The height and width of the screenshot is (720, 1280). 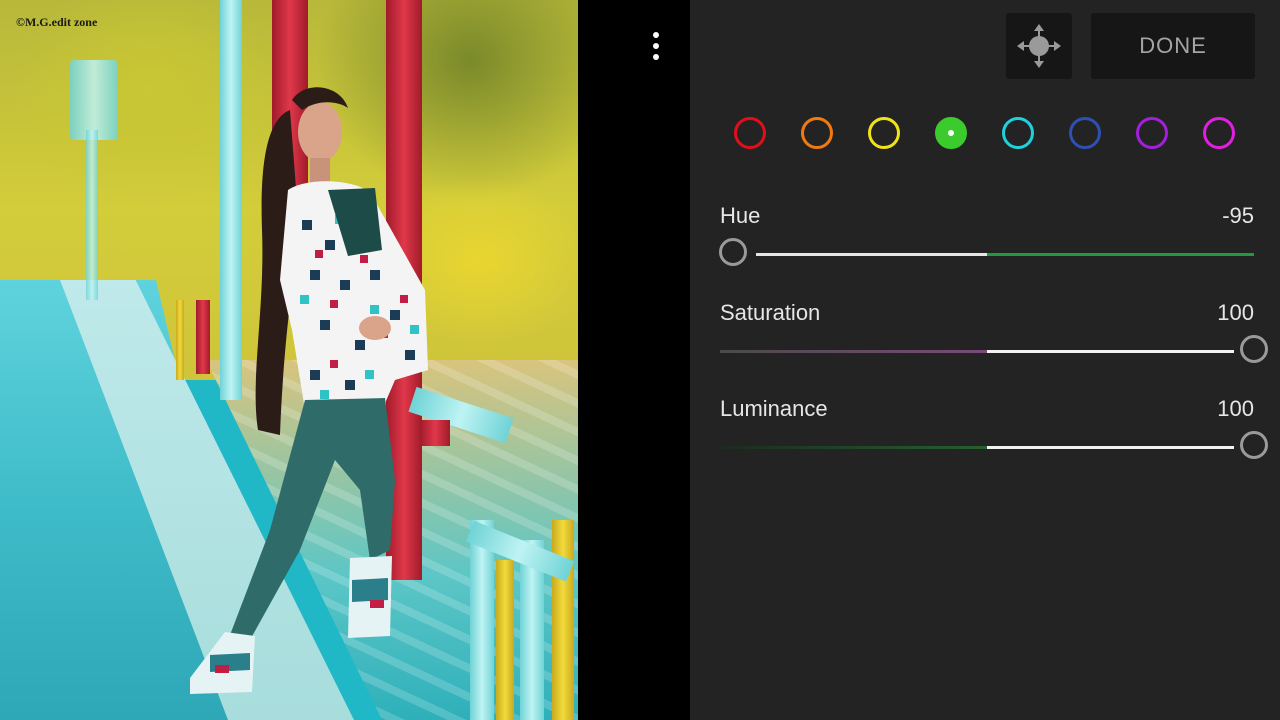 What do you see at coordinates (656, 46) in the screenshot?
I see `more-vertical-icon` at bounding box center [656, 46].